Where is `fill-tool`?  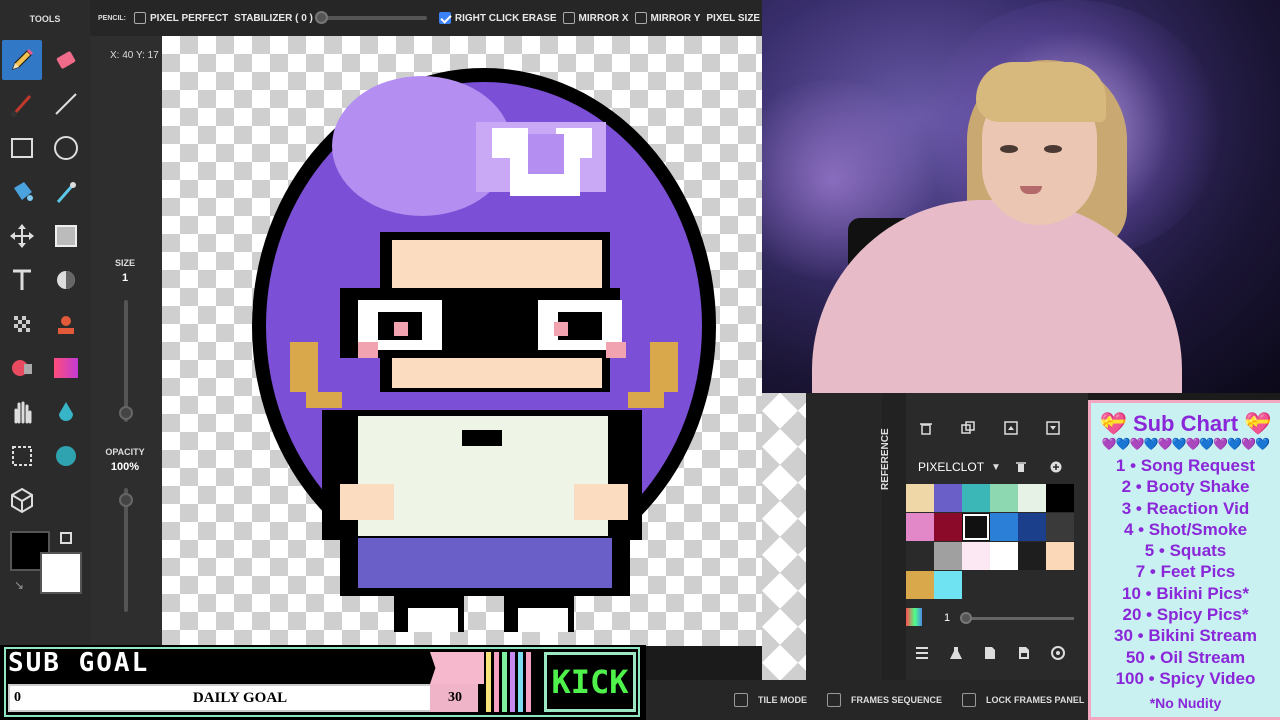
fill-tool is located at coordinates (22, 192).